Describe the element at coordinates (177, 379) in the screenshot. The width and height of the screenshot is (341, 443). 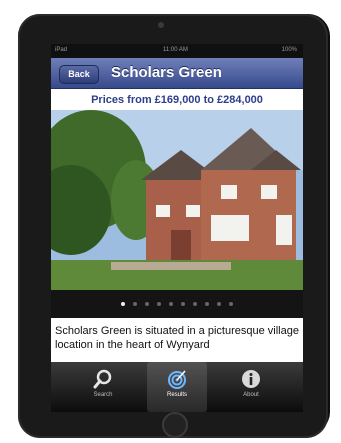
I see `target-icon` at that location.